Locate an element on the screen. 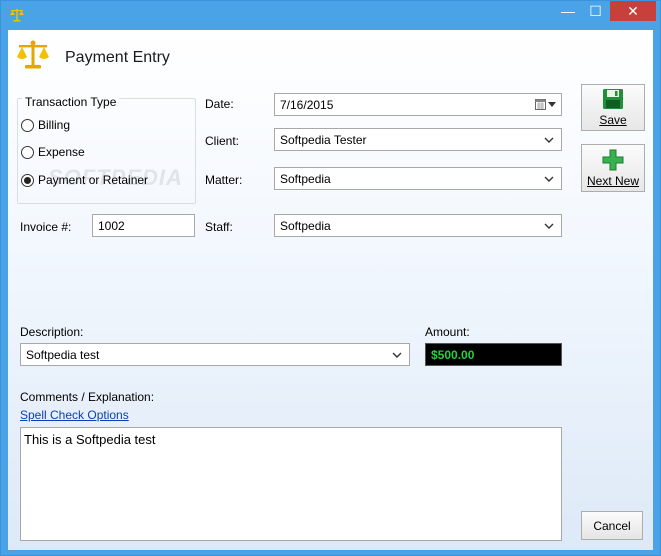 This screenshot has height=556, width=661. invoice-value: 1002 is located at coordinates (111, 225).